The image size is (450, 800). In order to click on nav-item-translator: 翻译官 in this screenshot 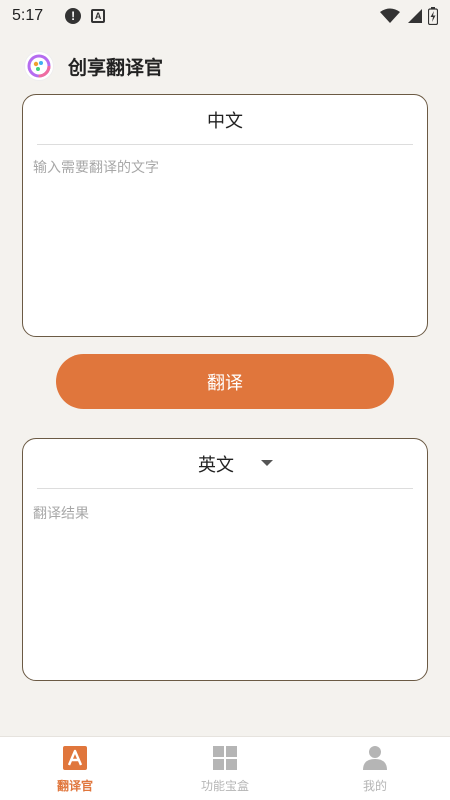, I will do `click(75, 768)`.